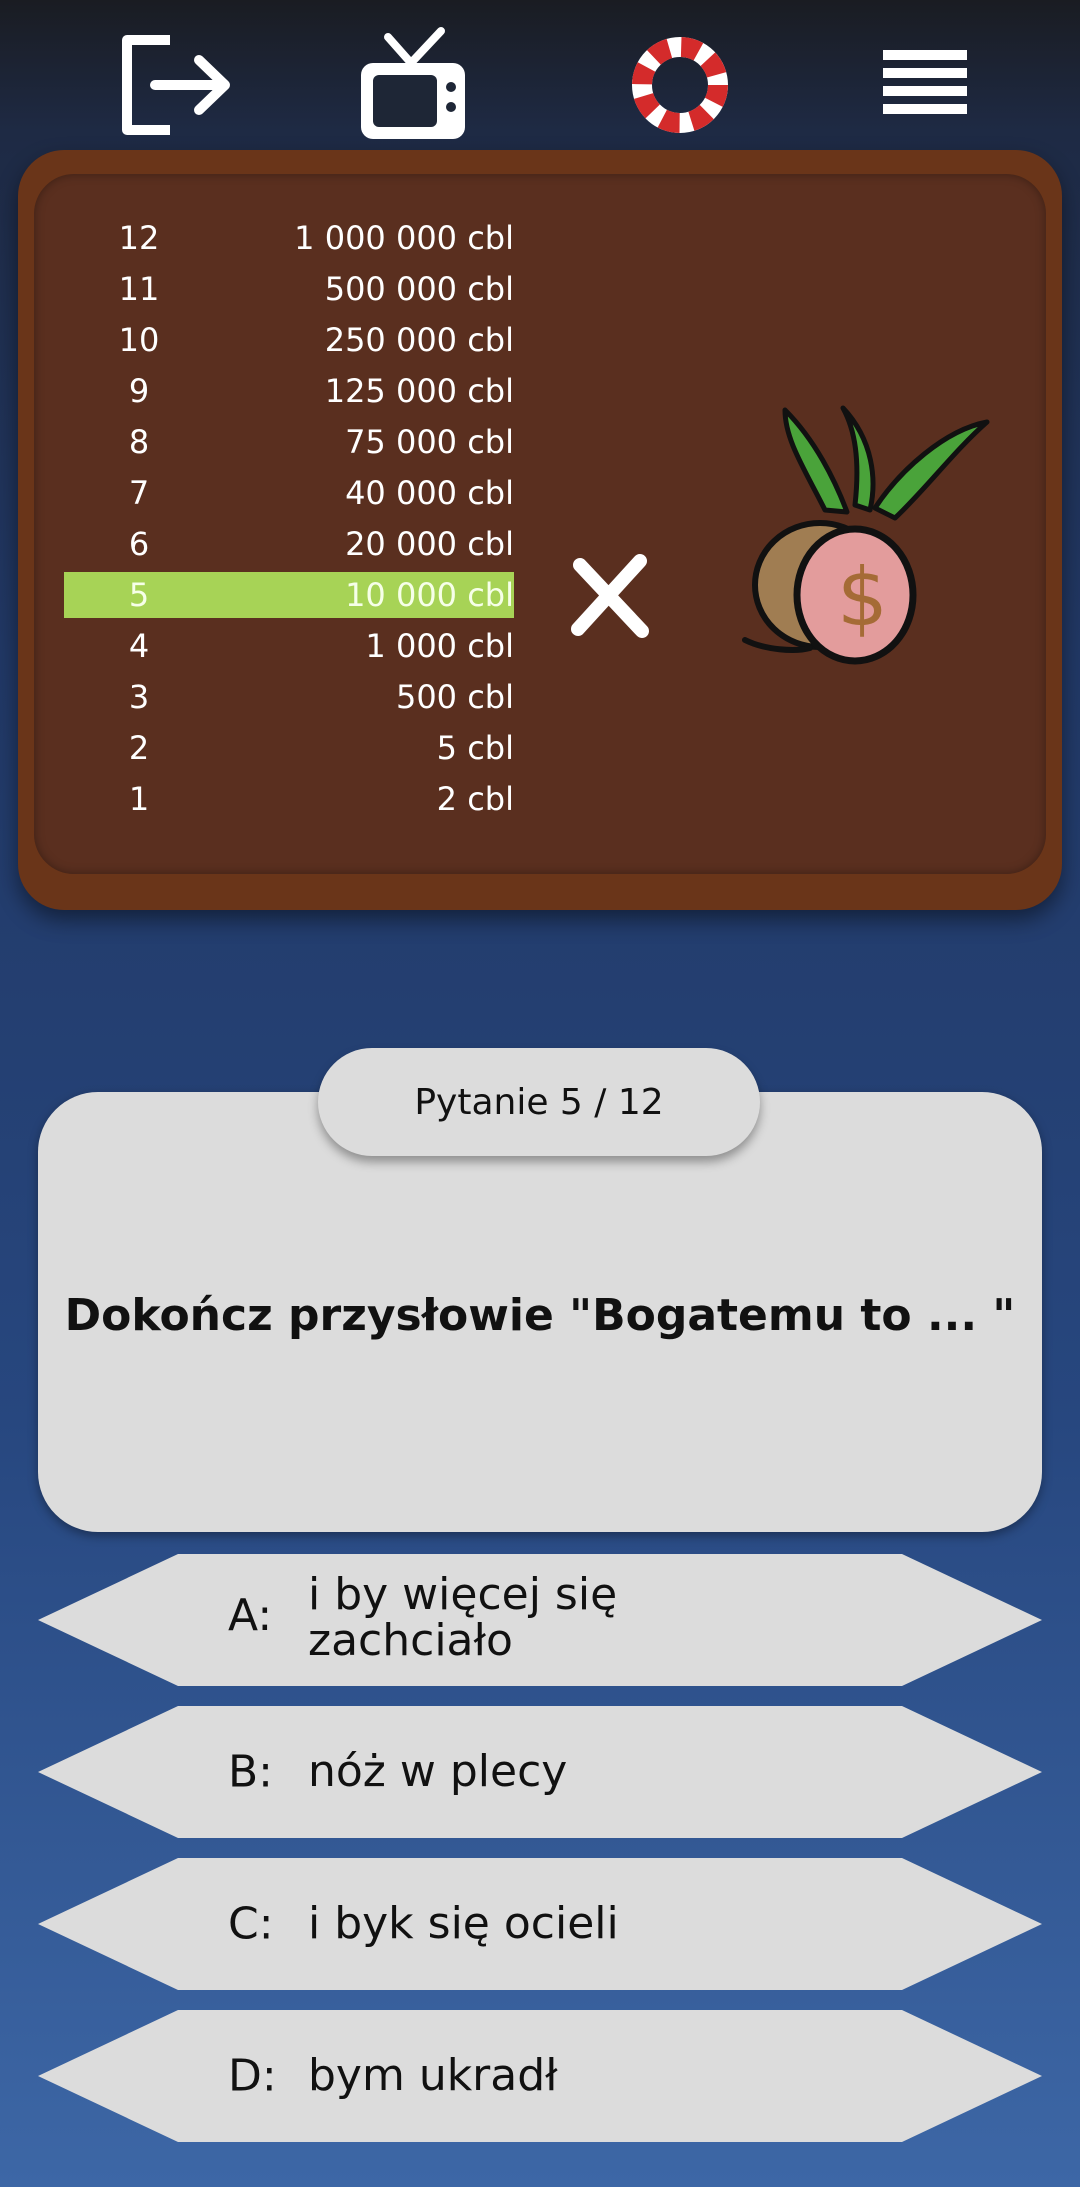 Image resolution: width=1080 pixels, height=2187 pixels. I want to click on top-bar, so click(540, 75).